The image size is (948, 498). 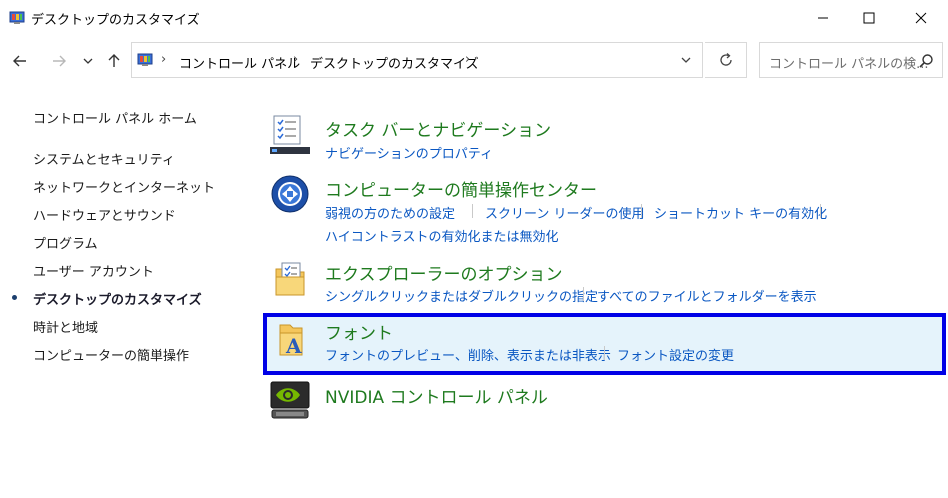 I want to click on address-bar: › コントロール パネル › デスクトップのカスタマイズ ›, so click(x=417, y=60).